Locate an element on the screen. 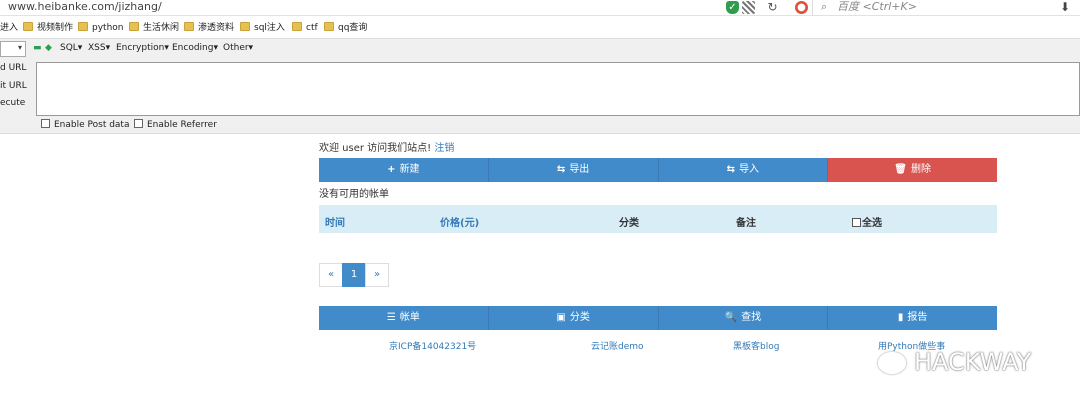 This screenshot has width=1080, height=408. delete-button: 🗑 删除 is located at coordinates (912, 170).